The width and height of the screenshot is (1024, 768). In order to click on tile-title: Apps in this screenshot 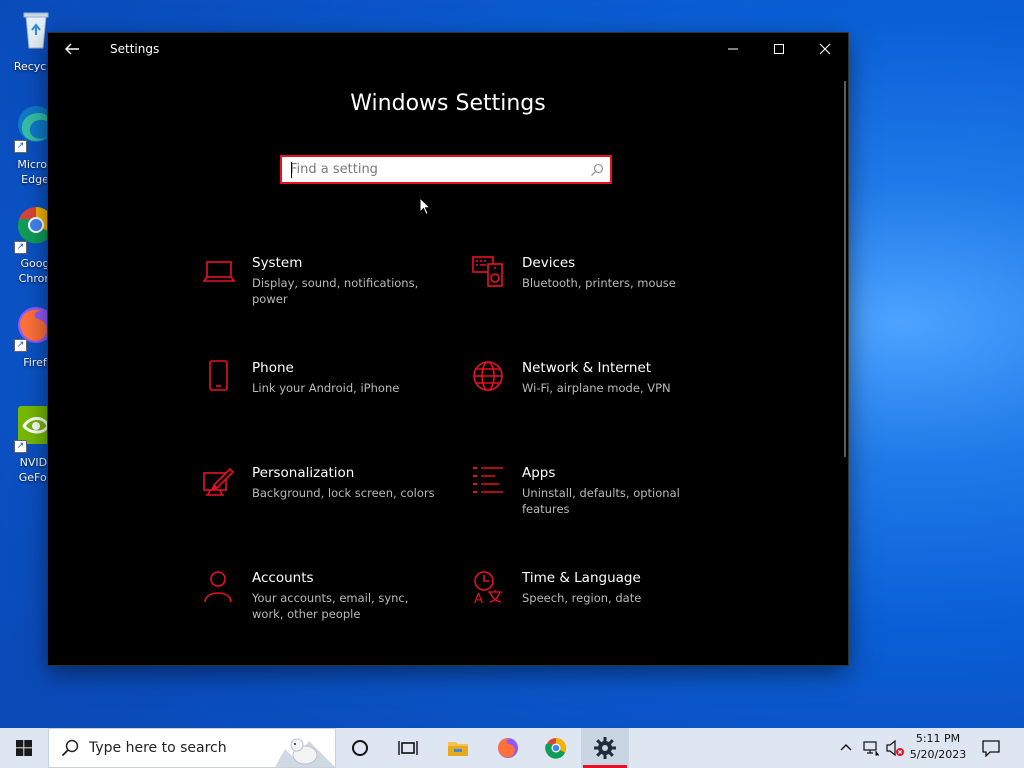, I will do `click(539, 473)`.